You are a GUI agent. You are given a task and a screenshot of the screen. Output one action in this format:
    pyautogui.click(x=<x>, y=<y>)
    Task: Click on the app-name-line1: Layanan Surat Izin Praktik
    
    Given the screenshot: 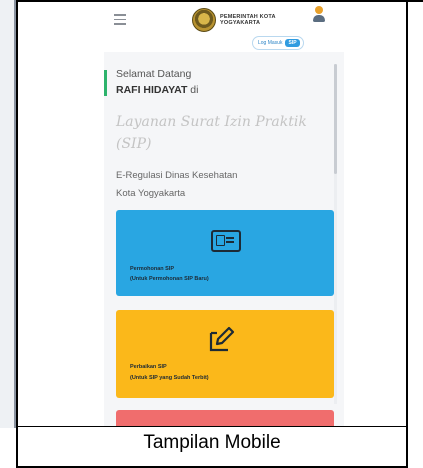 What is the action you would take?
    pyautogui.click(x=211, y=122)
    